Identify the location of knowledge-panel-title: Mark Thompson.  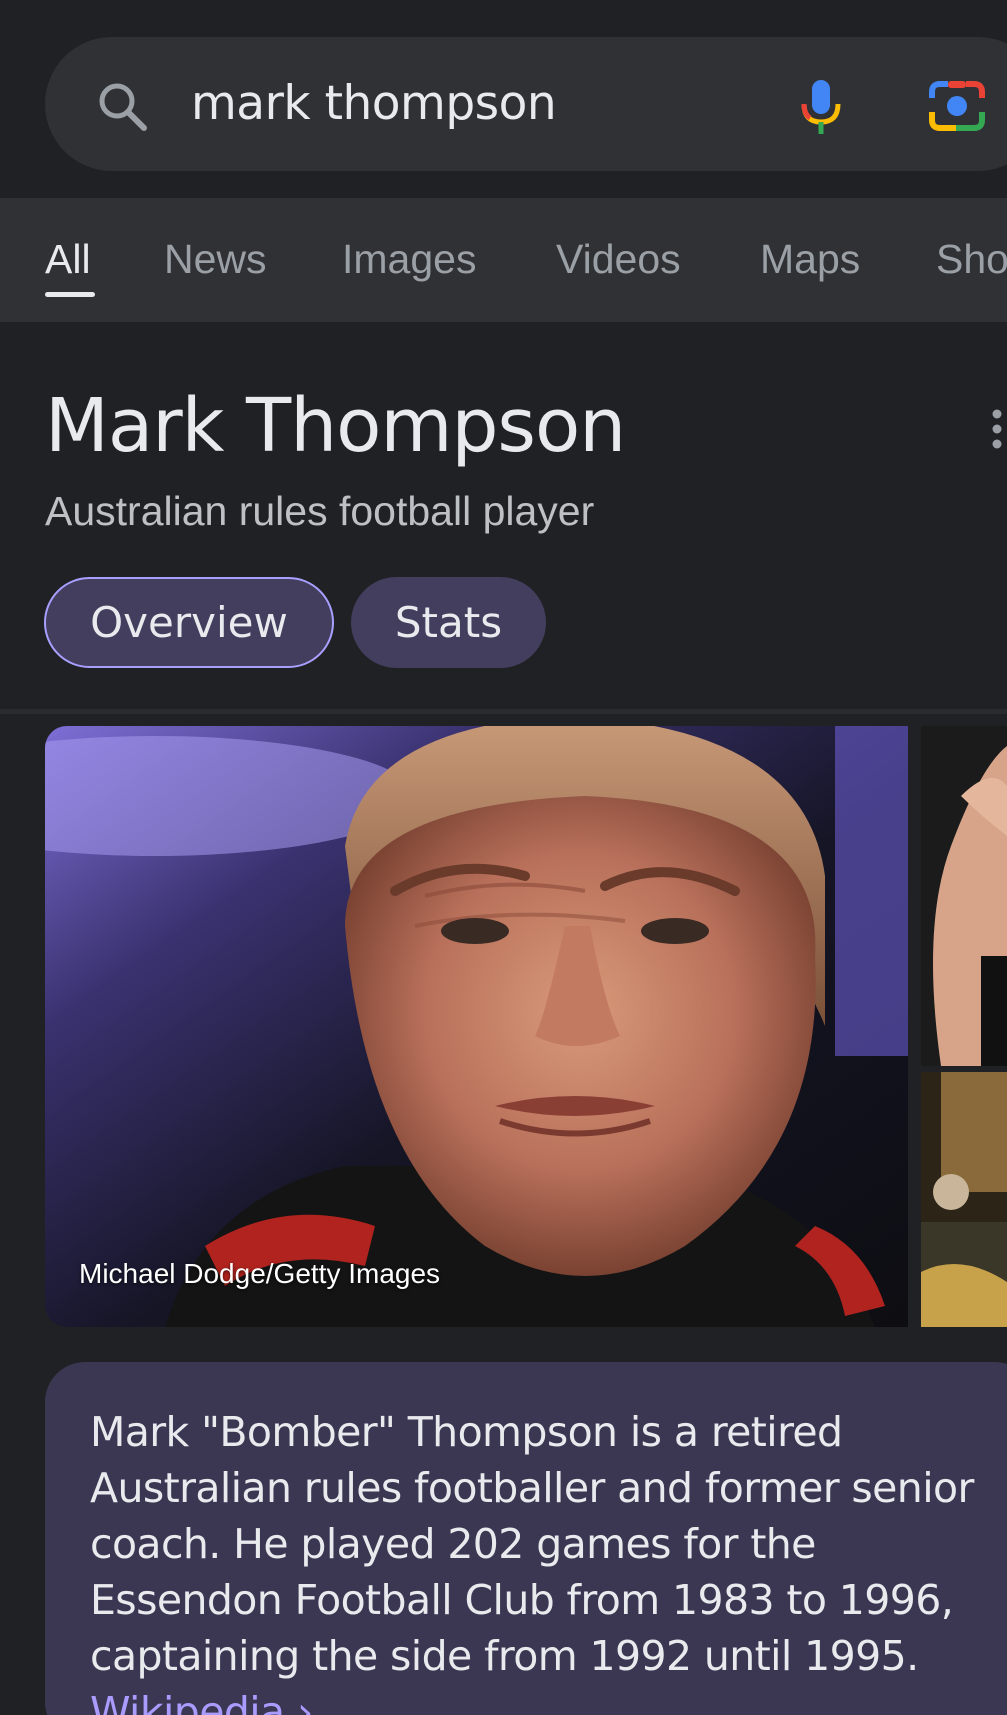
(335, 426).